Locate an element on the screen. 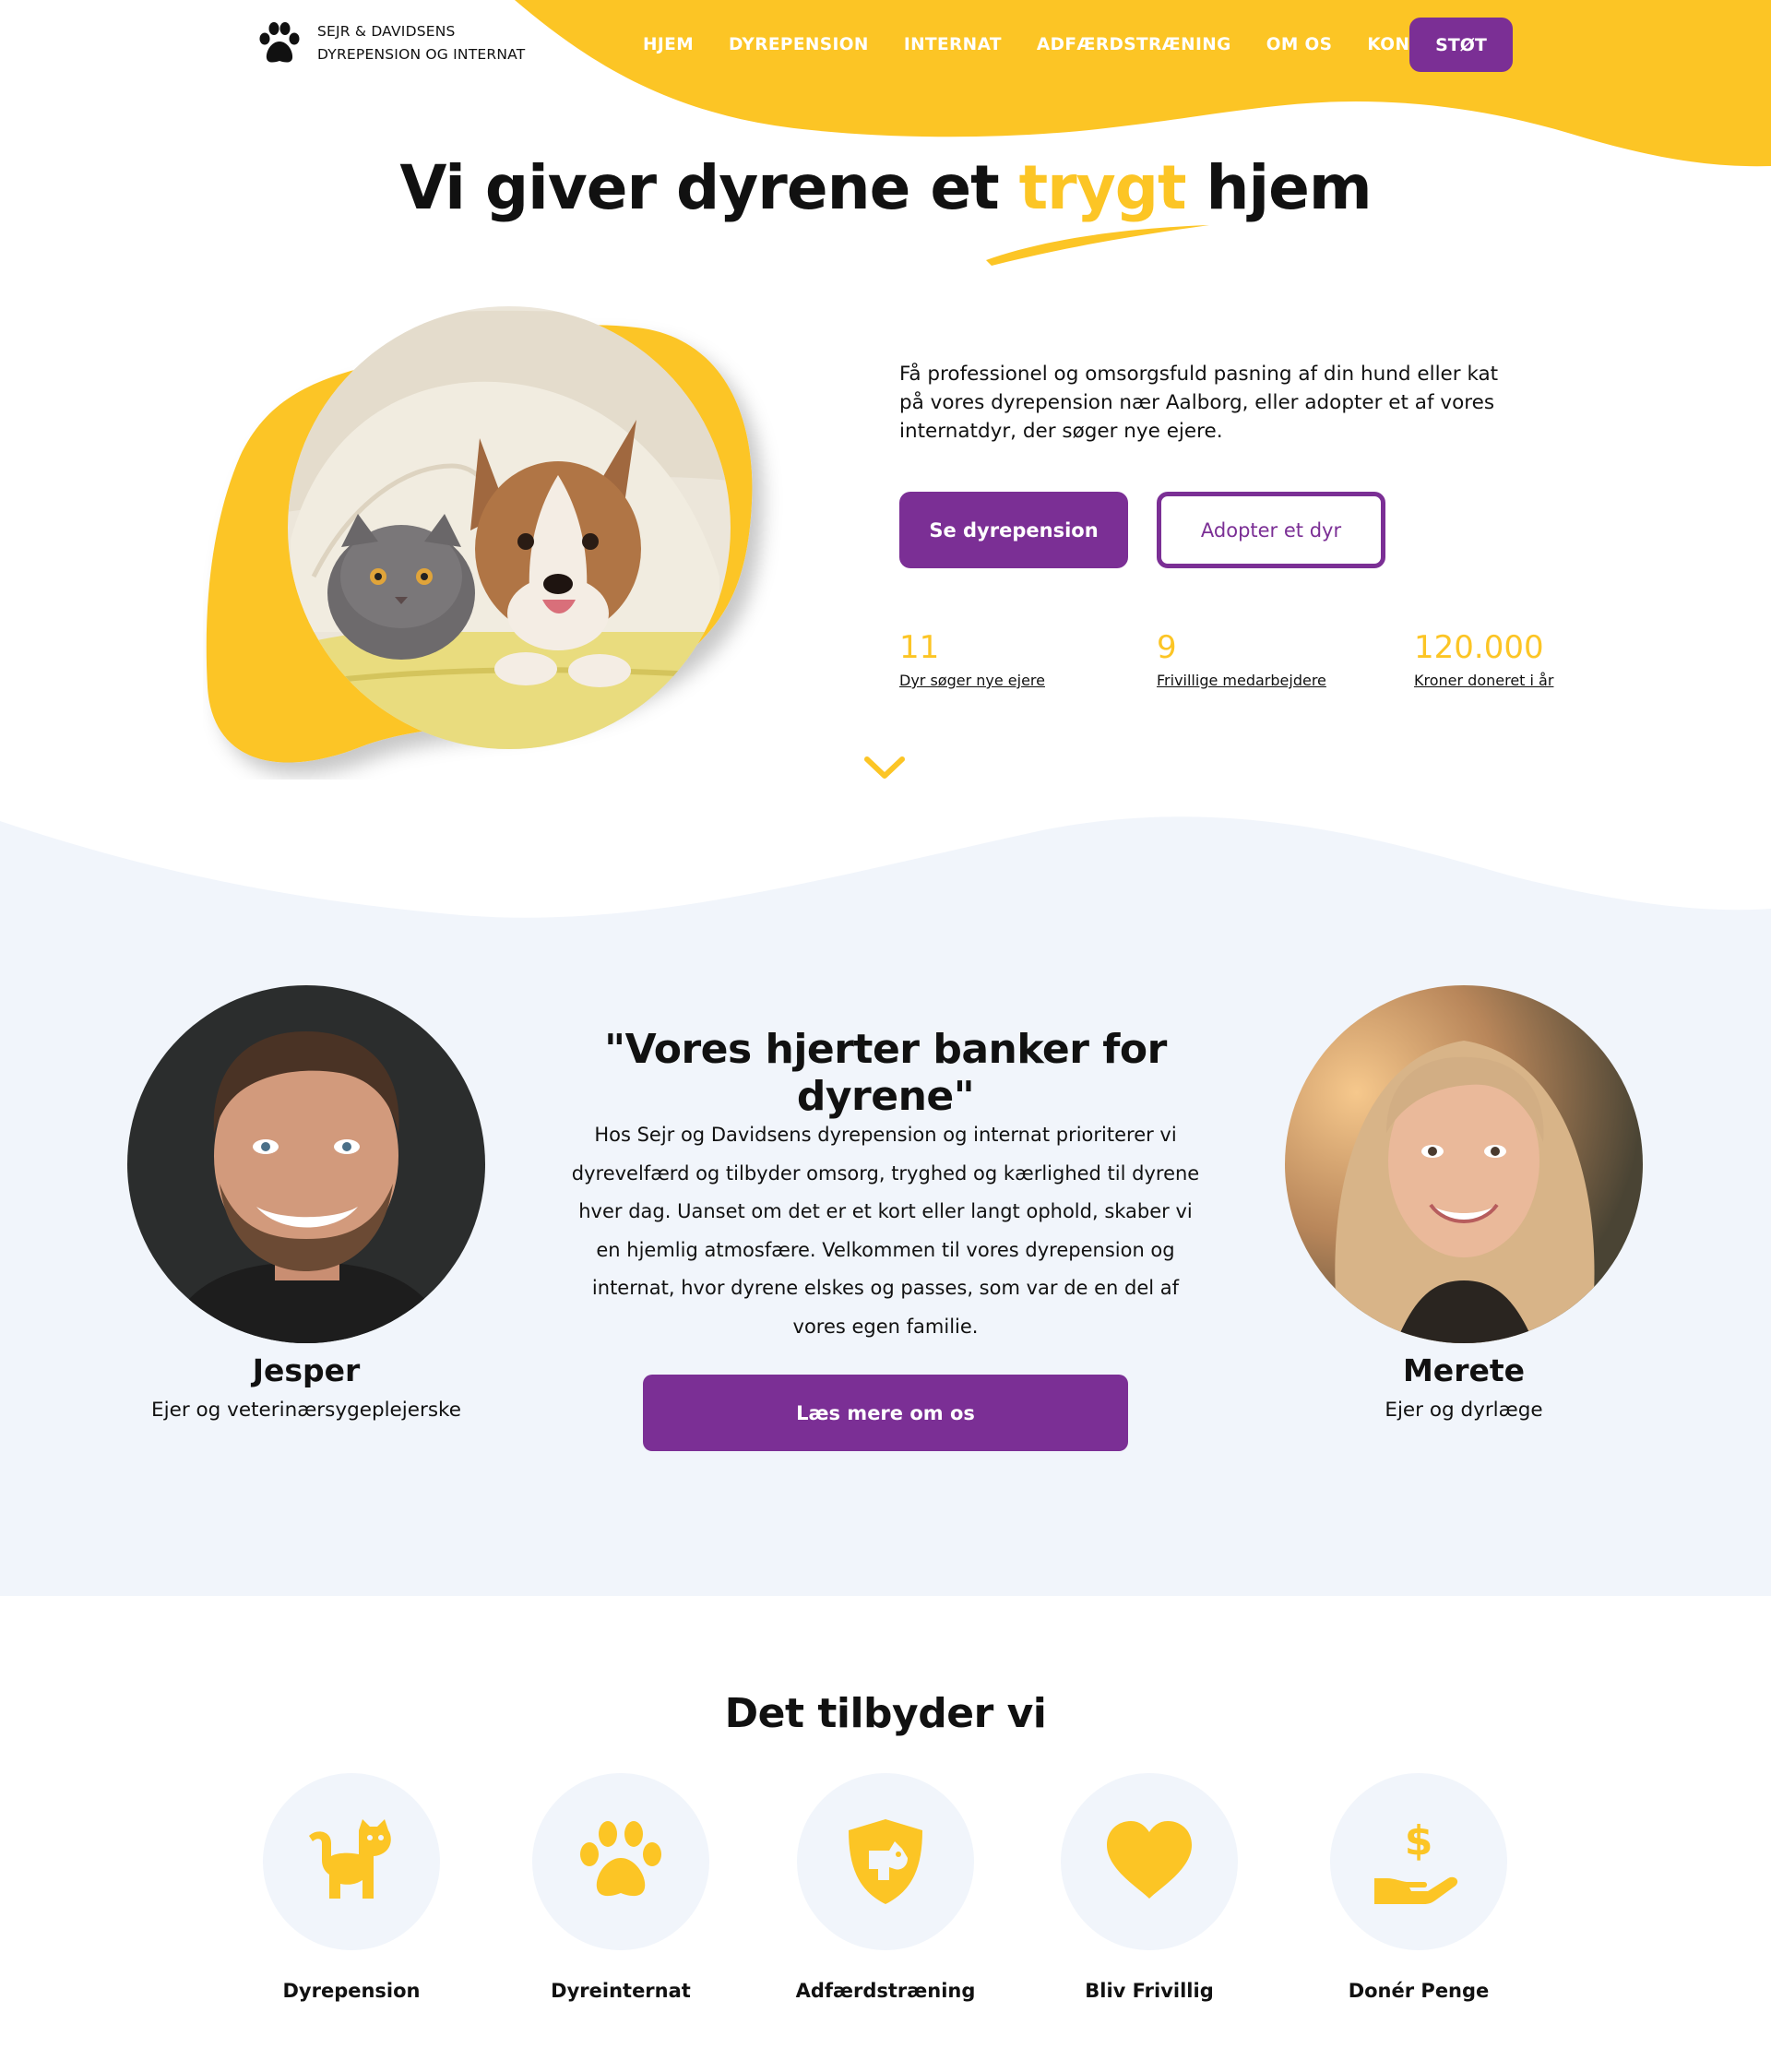  service-label: Adfærdstræning is located at coordinates (885, 1991).